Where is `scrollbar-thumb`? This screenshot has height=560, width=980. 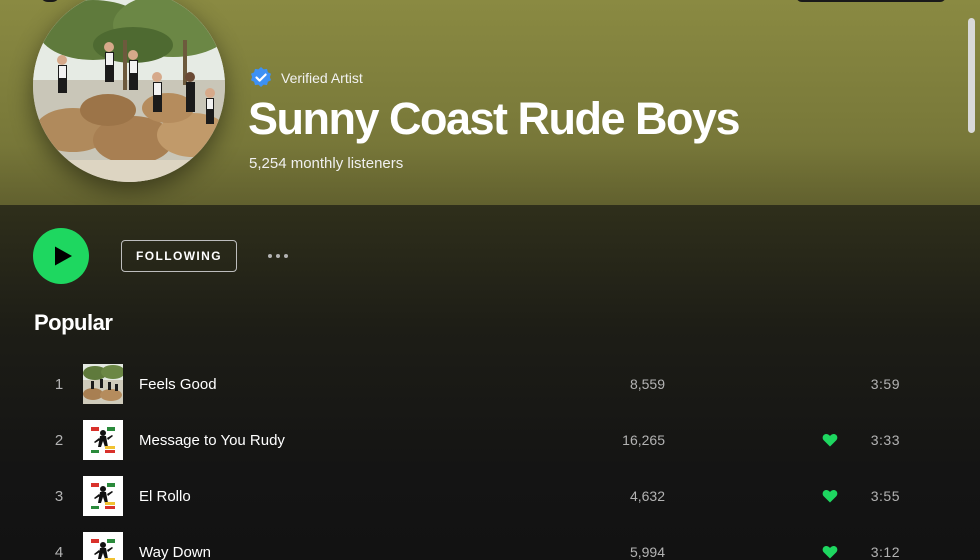 scrollbar-thumb is located at coordinates (971, 75).